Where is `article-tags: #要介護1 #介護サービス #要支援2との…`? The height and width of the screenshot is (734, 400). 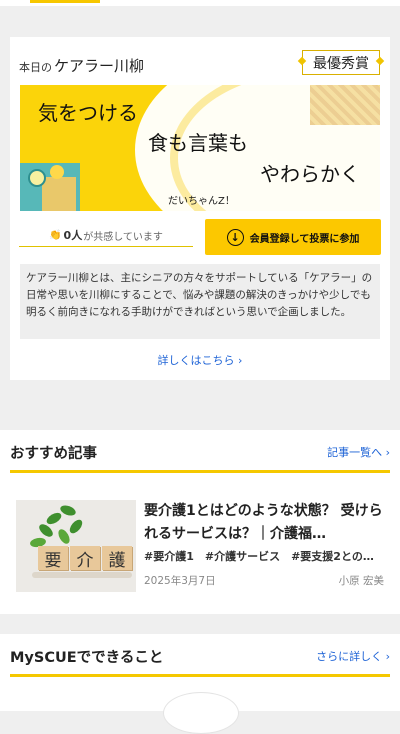 article-tags: #要介護1 #介護サービス #要支援2との… is located at coordinates (259, 556).